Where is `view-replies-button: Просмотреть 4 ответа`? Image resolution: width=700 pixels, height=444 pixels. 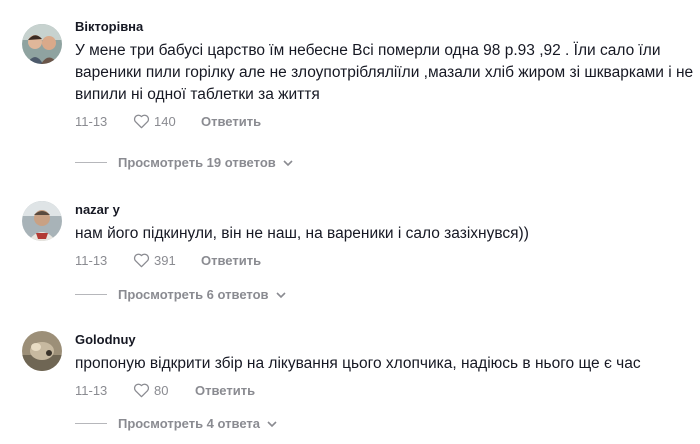
view-replies-button: Просмотреть 4 ответа is located at coordinates (176, 423).